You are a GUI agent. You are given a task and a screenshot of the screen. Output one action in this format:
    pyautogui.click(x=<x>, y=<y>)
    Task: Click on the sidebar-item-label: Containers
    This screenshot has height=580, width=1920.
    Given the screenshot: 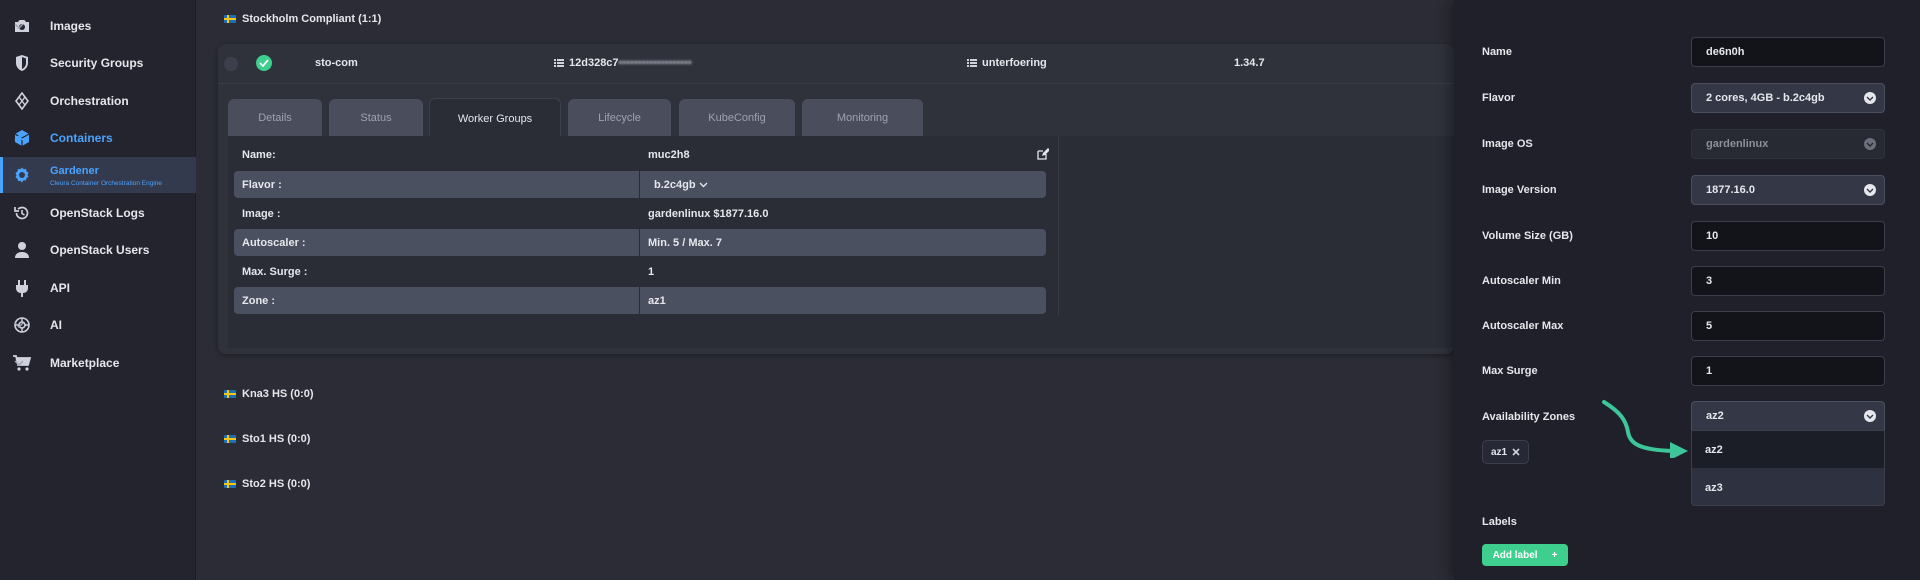 What is the action you would take?
    pyautogui.click(x=81, y=138)
    